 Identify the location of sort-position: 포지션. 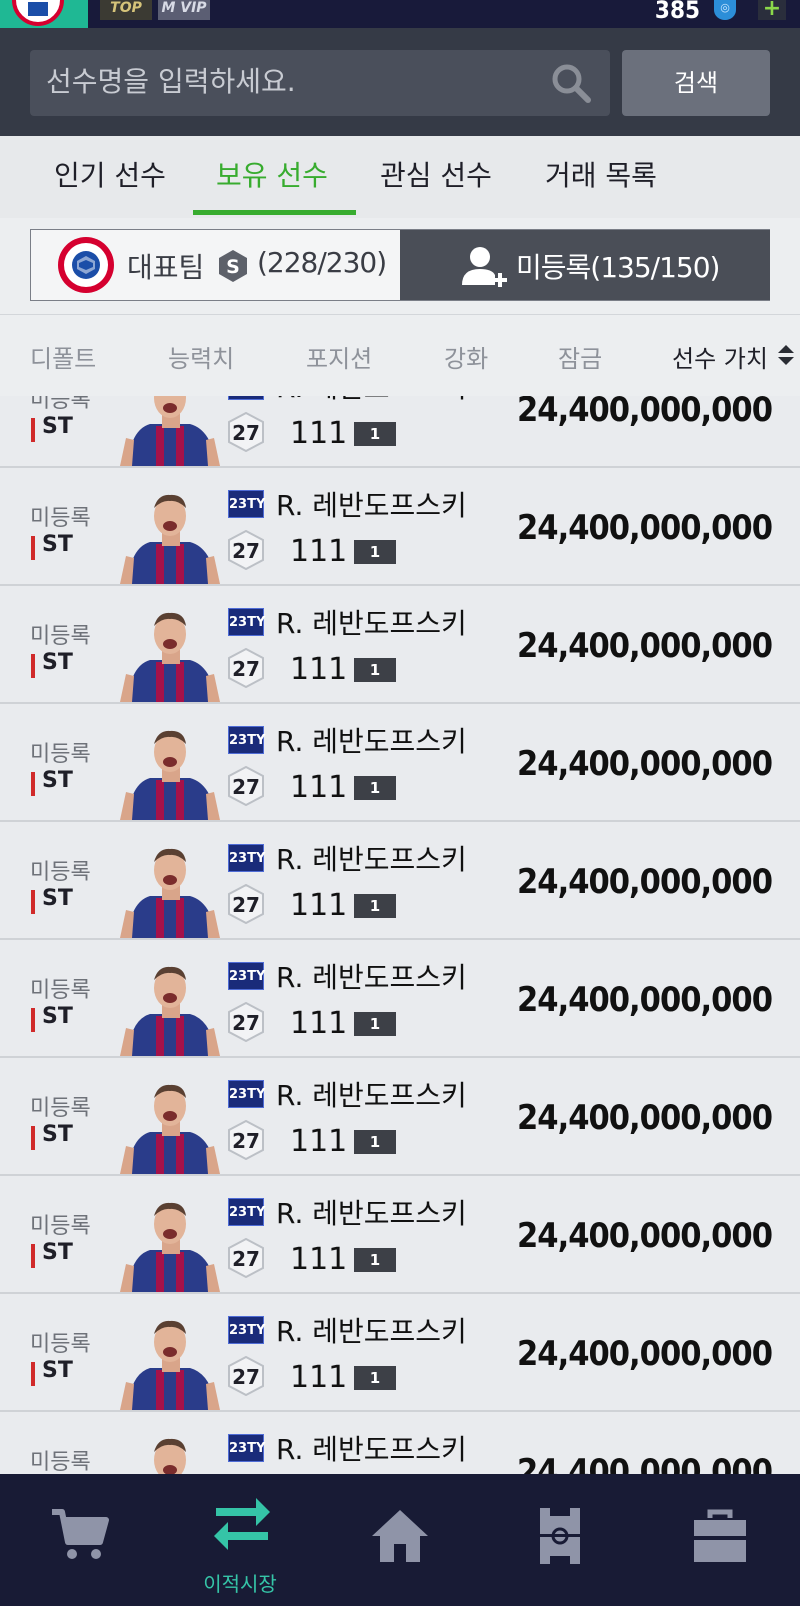
(339, 356).